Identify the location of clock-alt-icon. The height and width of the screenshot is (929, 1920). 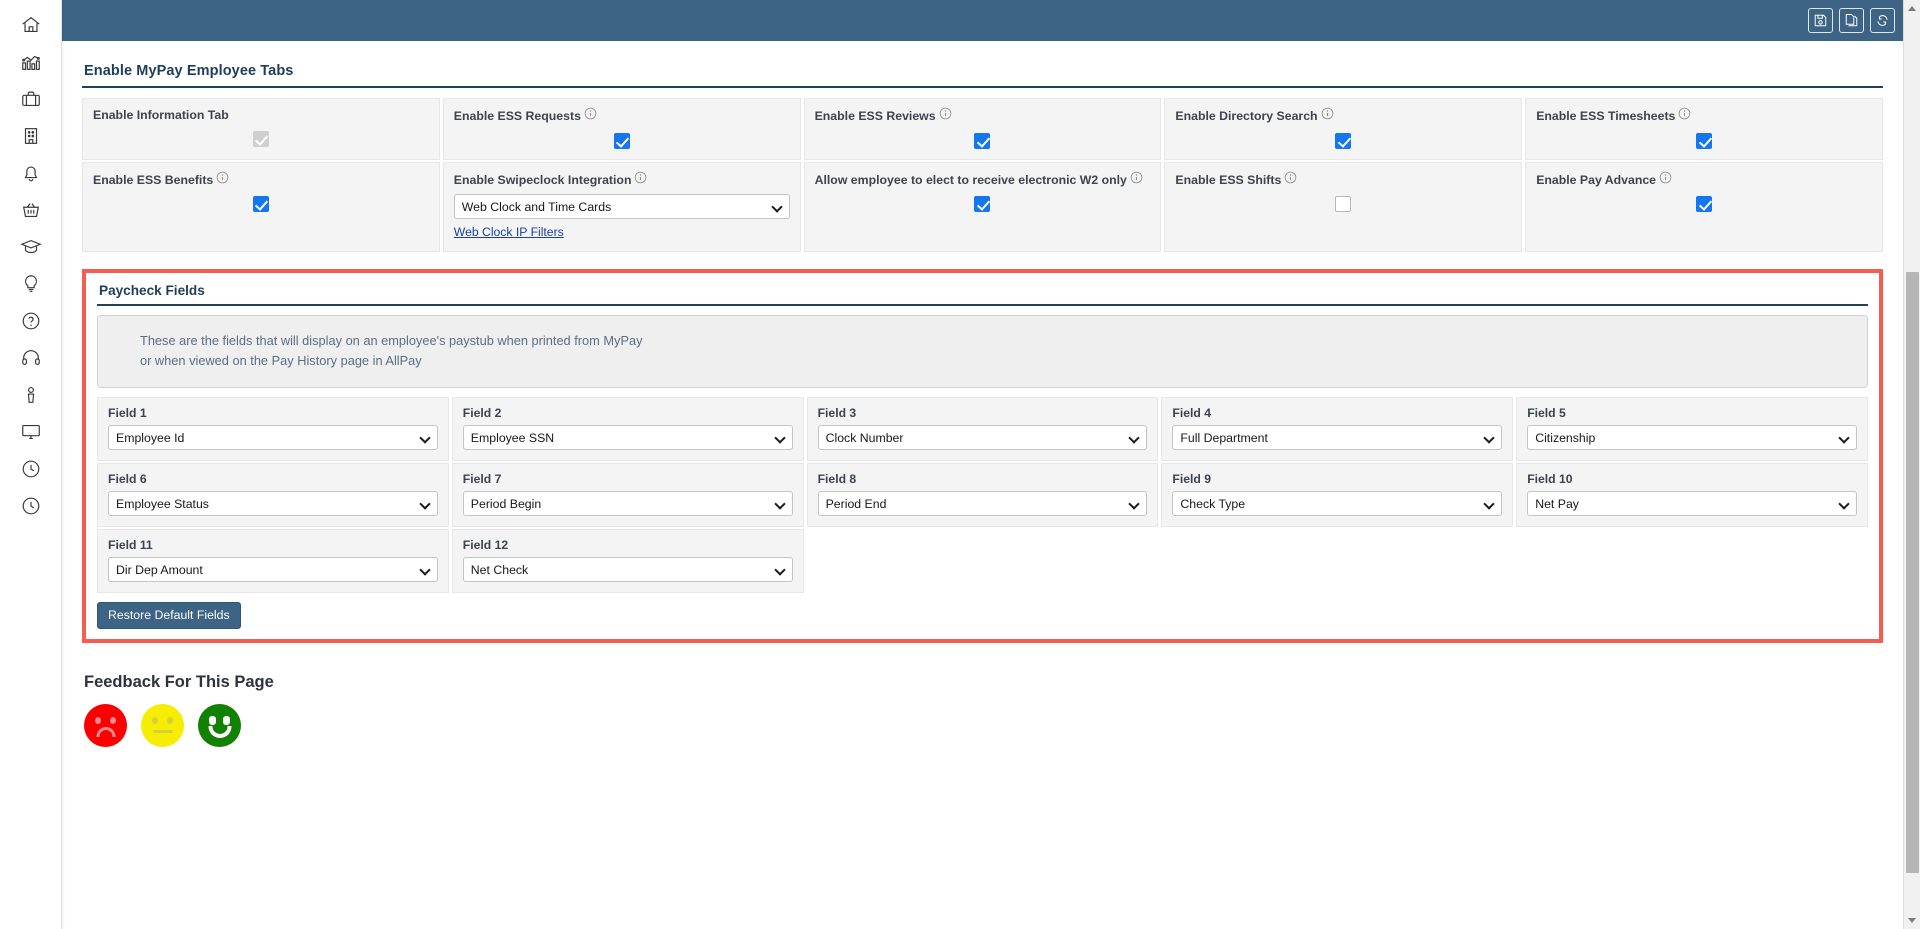
(31, 505).